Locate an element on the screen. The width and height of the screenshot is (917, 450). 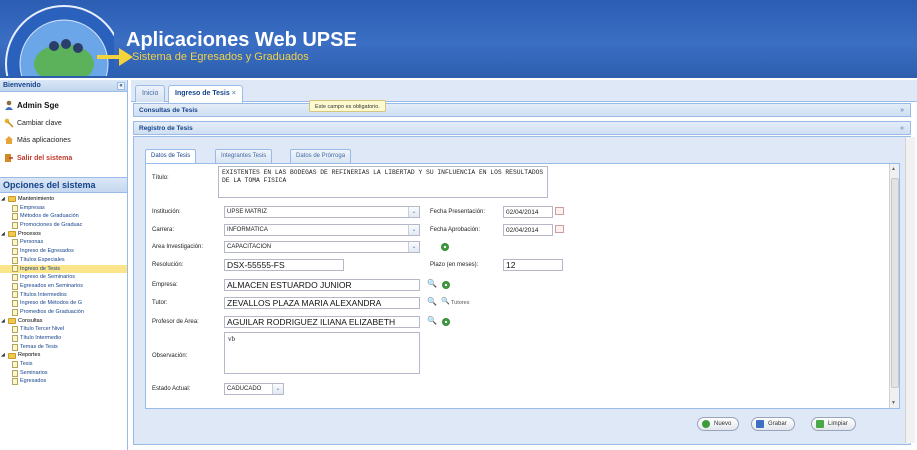
empresa-input: ALMACEN ESTUARDO JUNIOR is located at coordinates (322, 285).